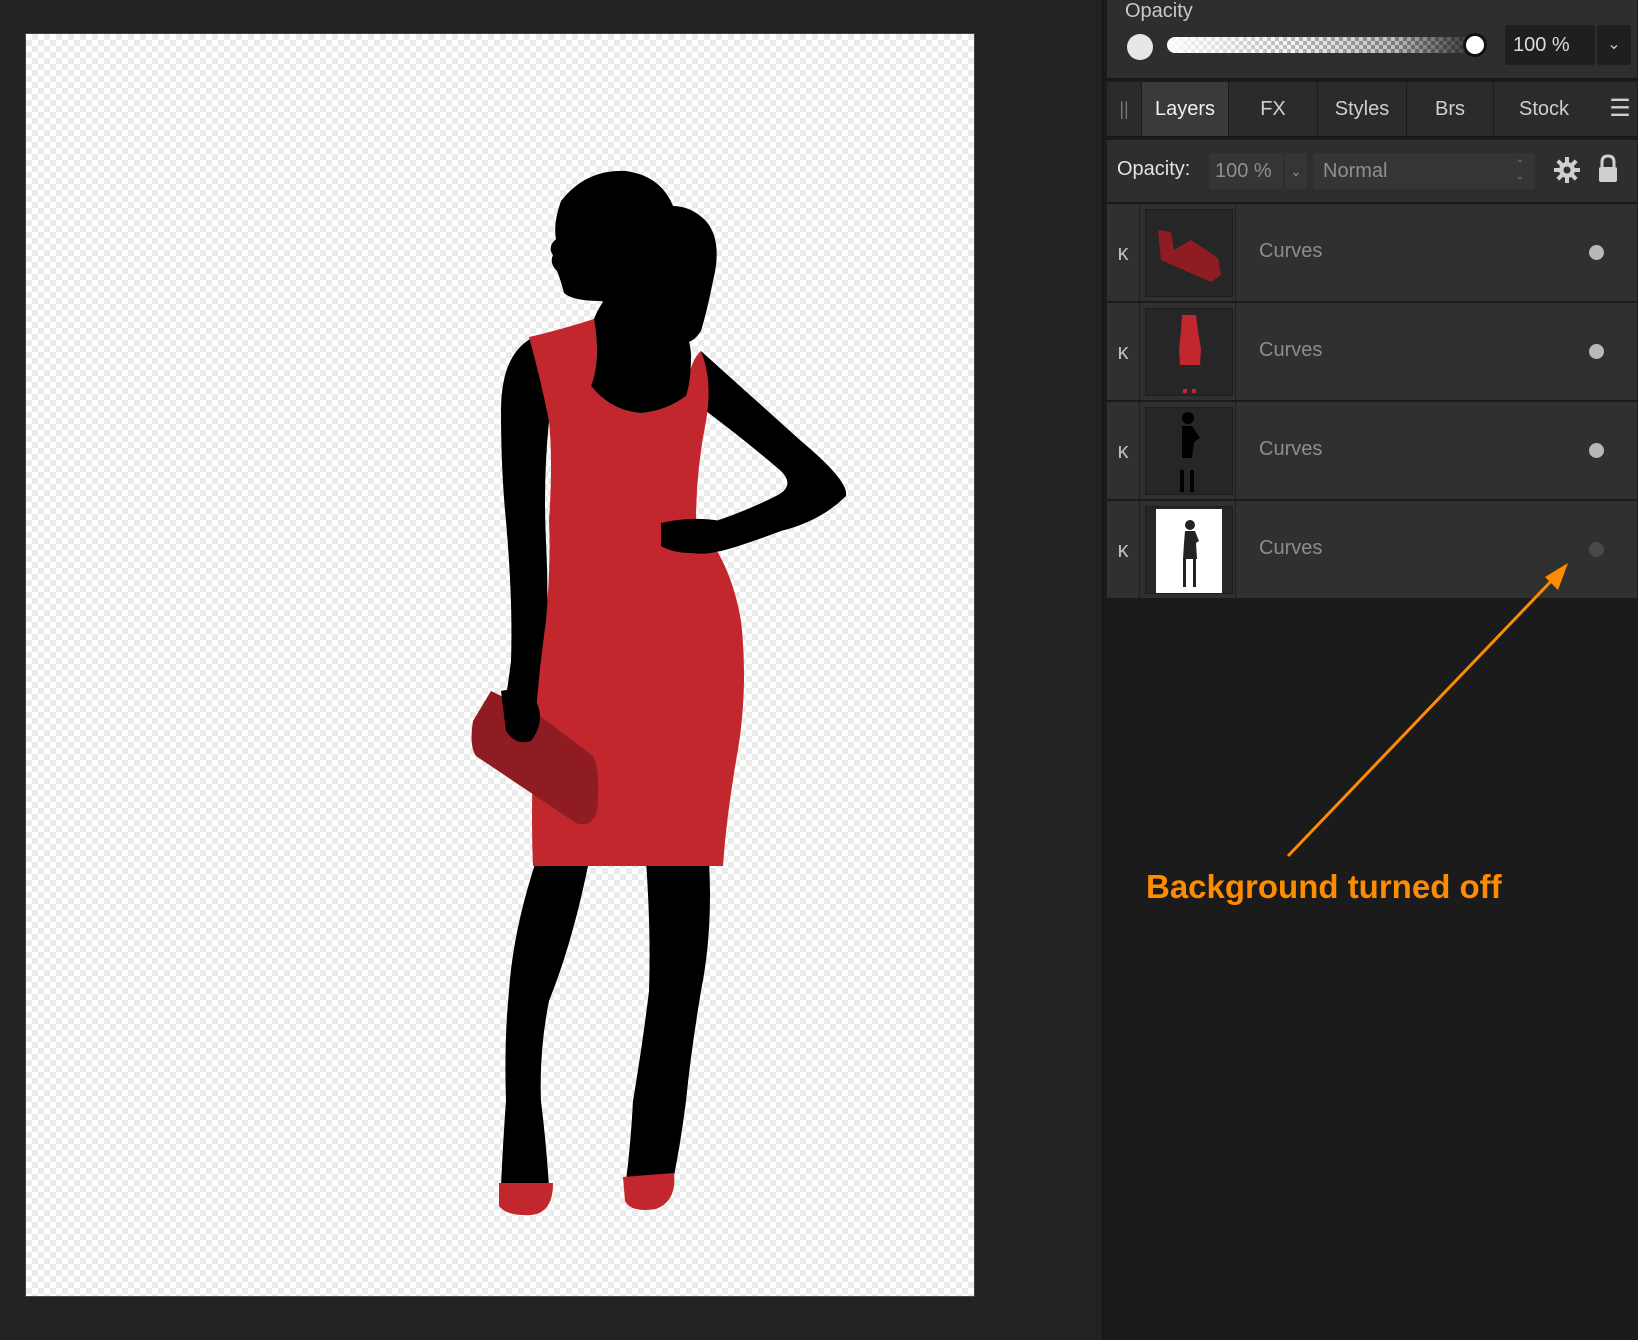 The image size is (1638, 1340). What do you see at coordinates (1608, 169) in the screenshot?
I see `lock-icon` at bounding box center [1608, 169].